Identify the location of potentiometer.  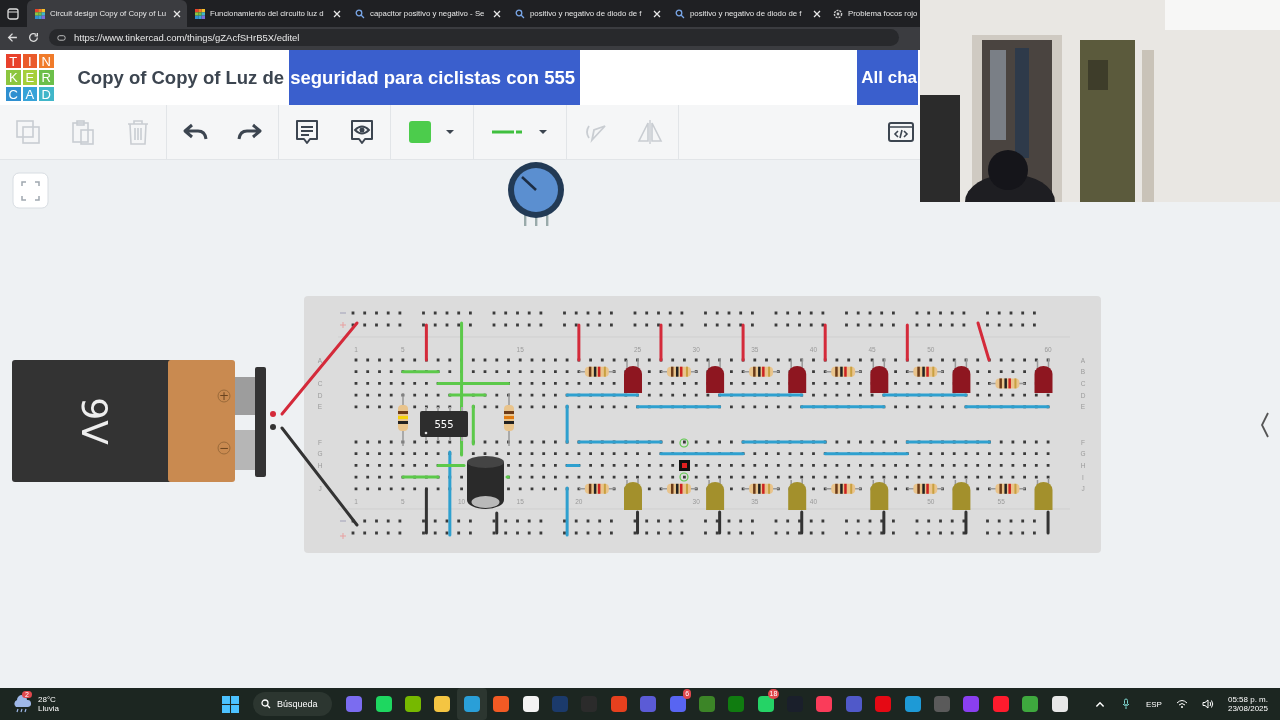
(536, 194).